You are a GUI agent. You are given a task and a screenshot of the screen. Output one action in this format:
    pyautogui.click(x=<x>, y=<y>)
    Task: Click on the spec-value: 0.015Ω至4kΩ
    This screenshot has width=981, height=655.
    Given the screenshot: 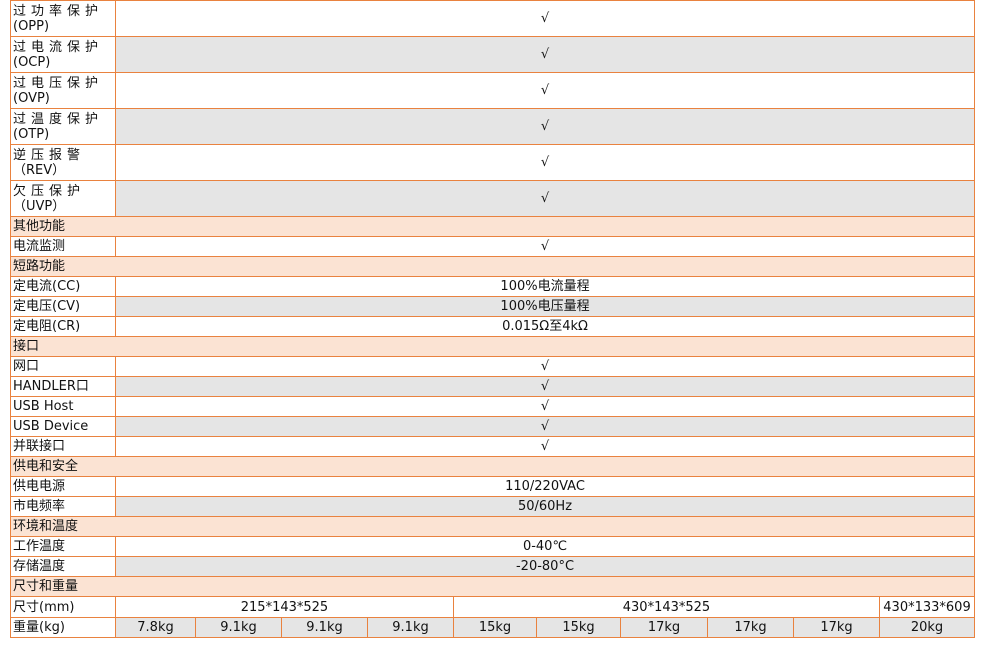 What is the action you would take?
    pyautogui.click(x=545, y=326)
    